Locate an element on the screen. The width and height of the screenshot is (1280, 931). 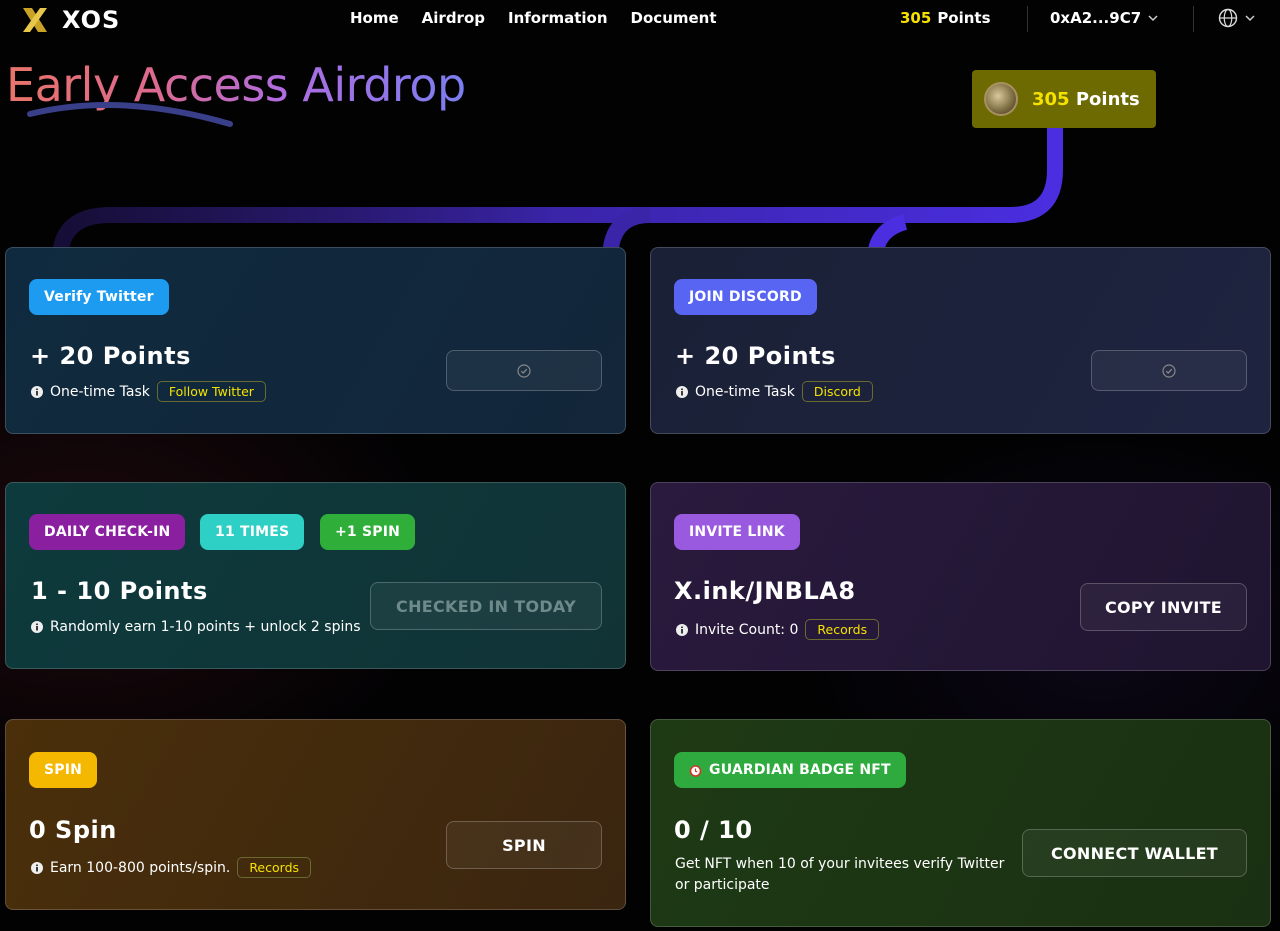
twitter-task-note: One-time Task Follow Twitter is located at coordinates (148, 391).